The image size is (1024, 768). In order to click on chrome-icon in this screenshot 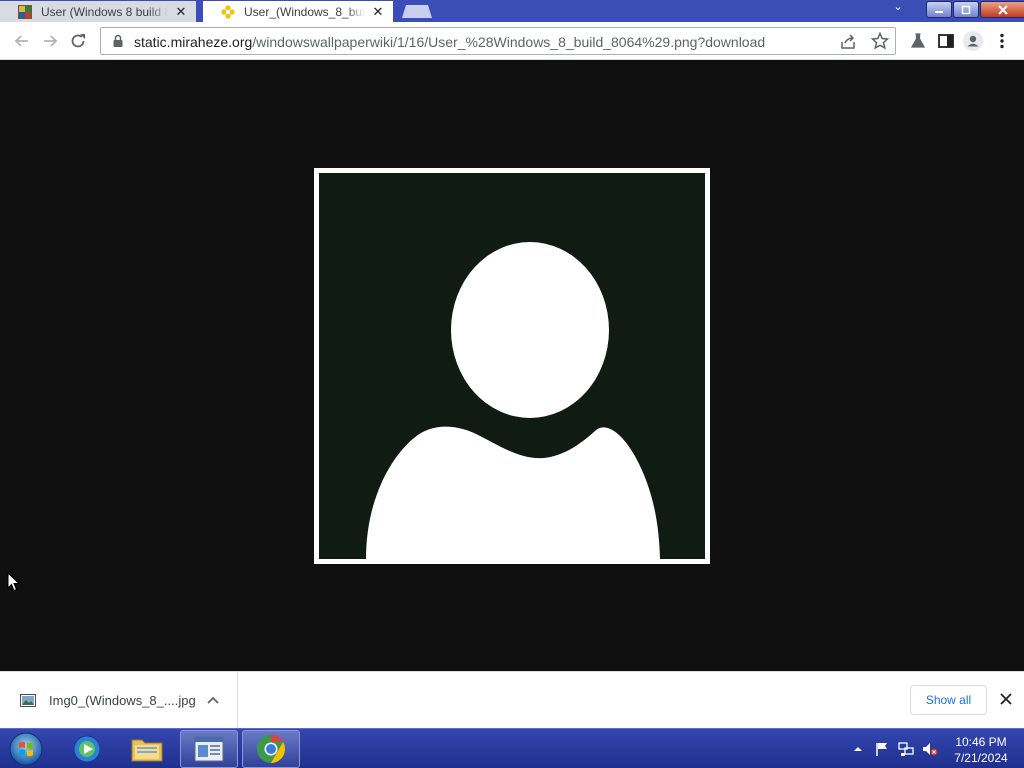, I will do `click(271, 749)`.